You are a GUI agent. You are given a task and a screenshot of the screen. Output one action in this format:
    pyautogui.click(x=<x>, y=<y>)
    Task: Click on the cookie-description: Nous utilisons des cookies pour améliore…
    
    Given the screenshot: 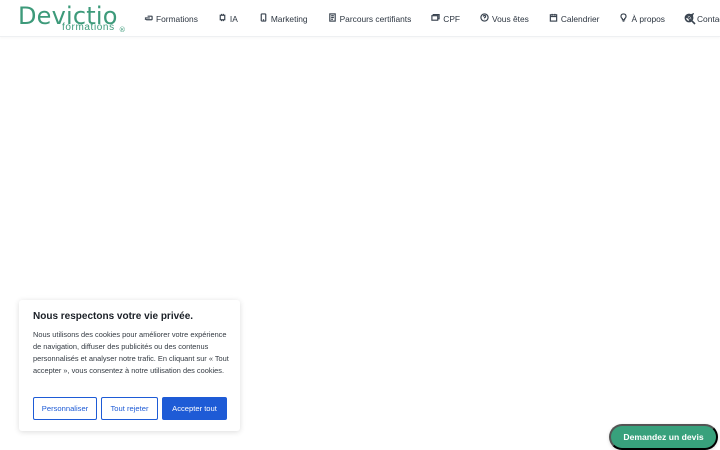 What is the action you would take?
    pyautogui.click(x=131, y=352)
    